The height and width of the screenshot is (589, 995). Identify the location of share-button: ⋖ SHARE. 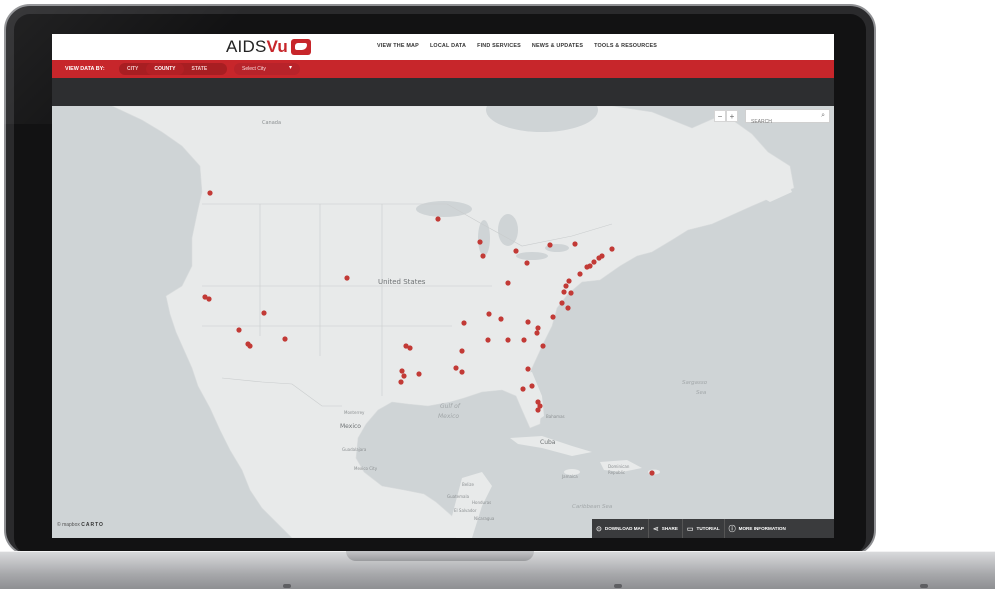
(666, 528).